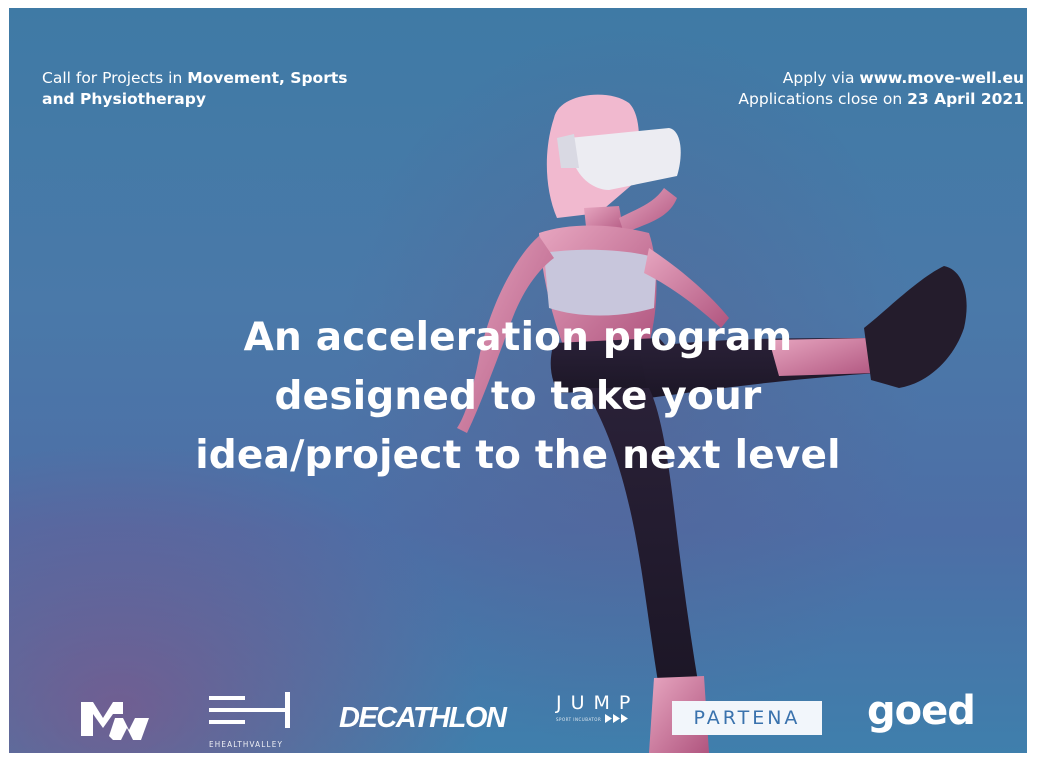 Image resolution: width=1037 pixels, height=760 pixels. I want to click on goed-logo: goed, so click(921, 711).